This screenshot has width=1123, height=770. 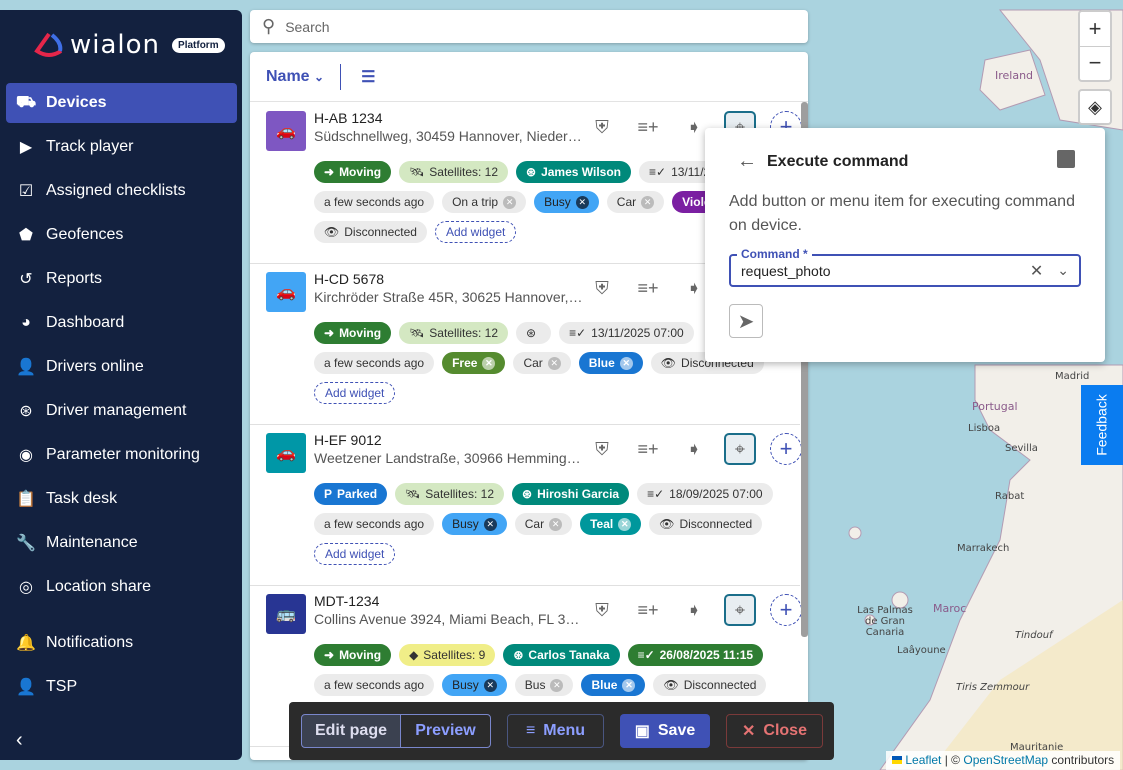 I want to click on sidebar-item-label: Notifications, so click(x=90, y=642).